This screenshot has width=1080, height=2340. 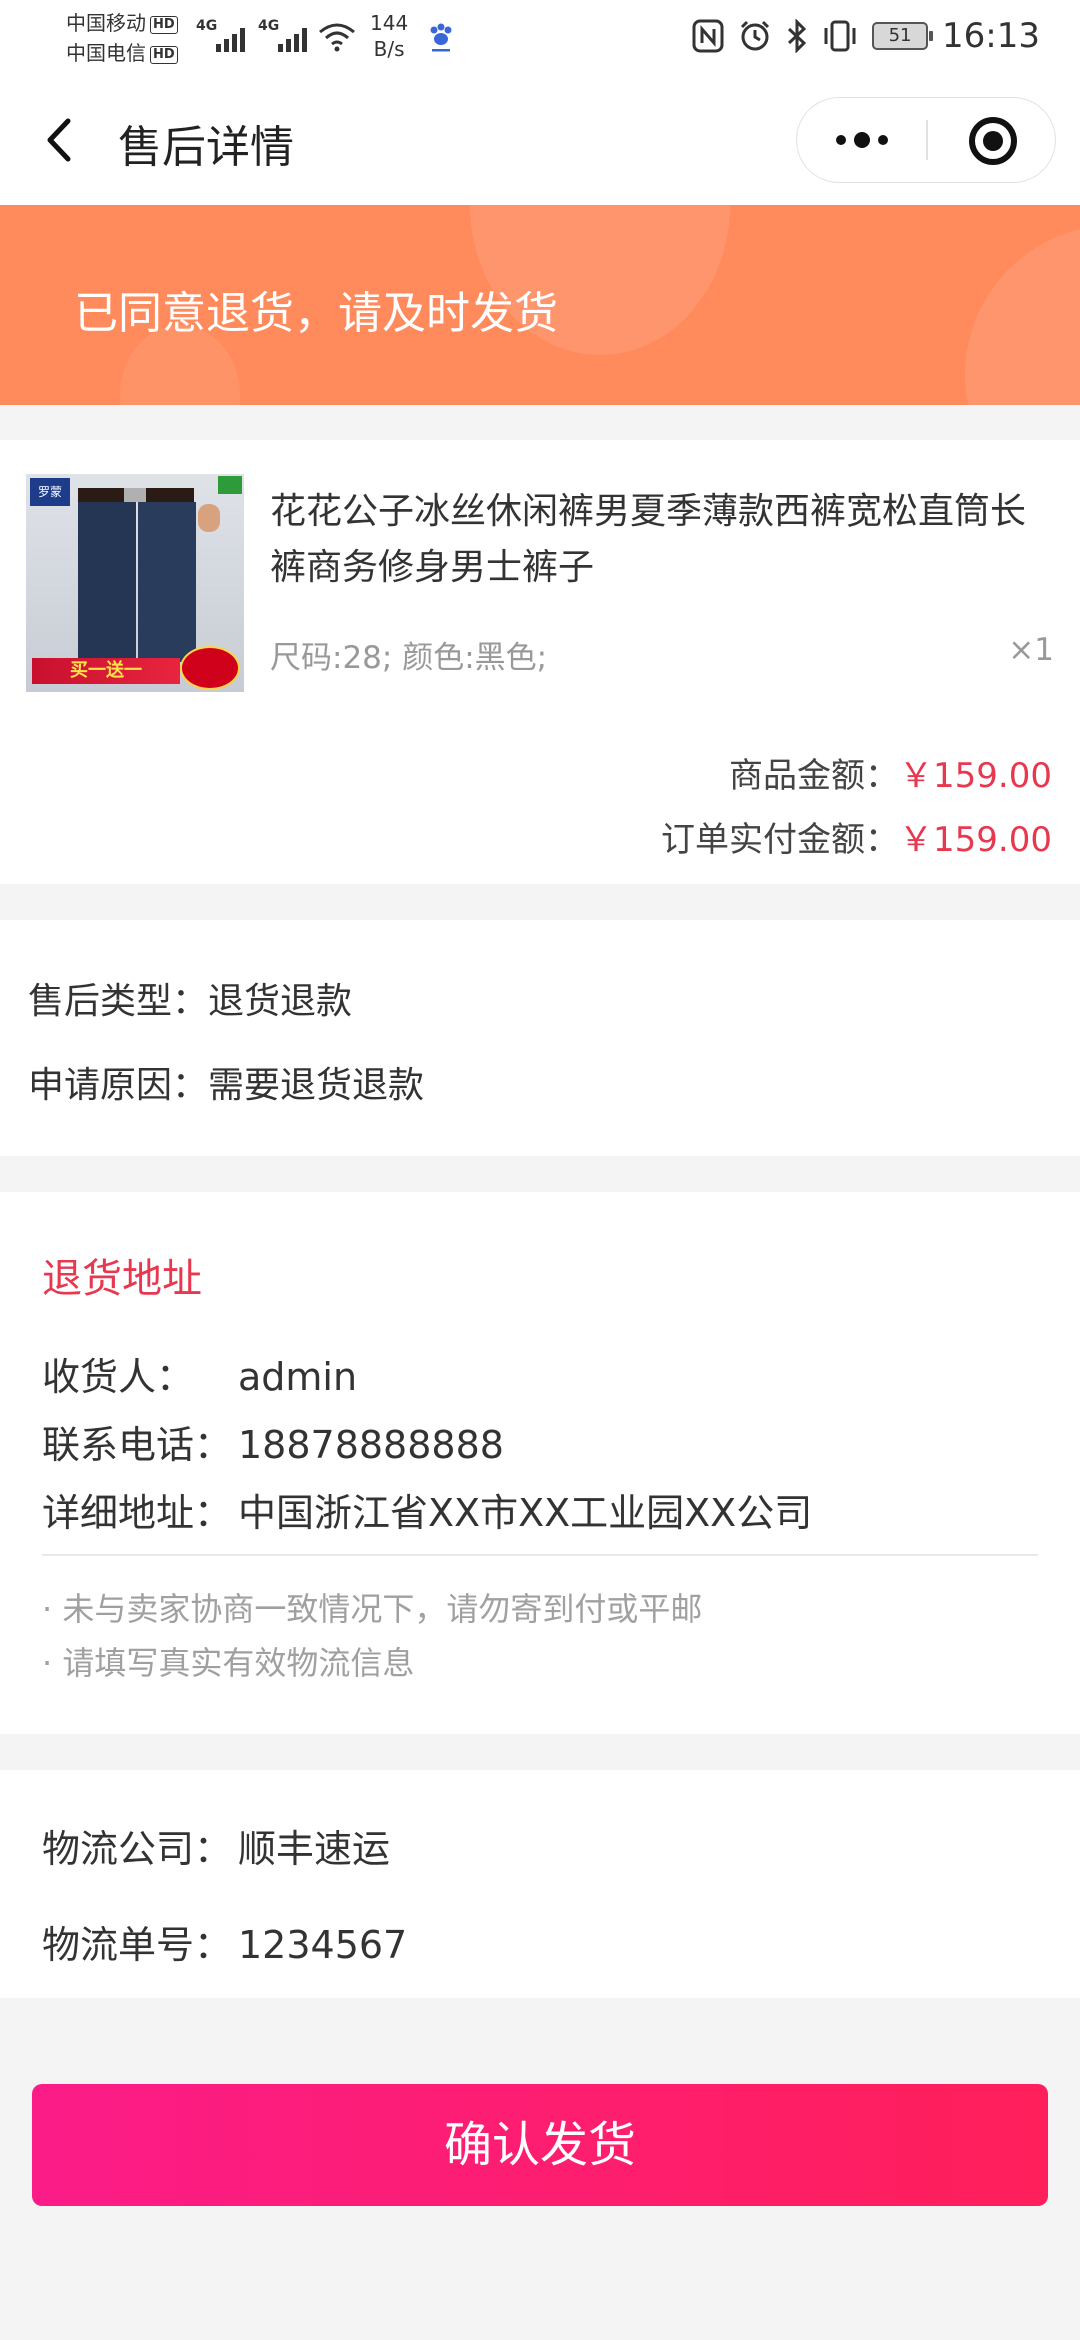 What do you see at coordinates (167, 582) in the screenshot?
I see `thumb-pants-right` at bounding box center [167, 582].